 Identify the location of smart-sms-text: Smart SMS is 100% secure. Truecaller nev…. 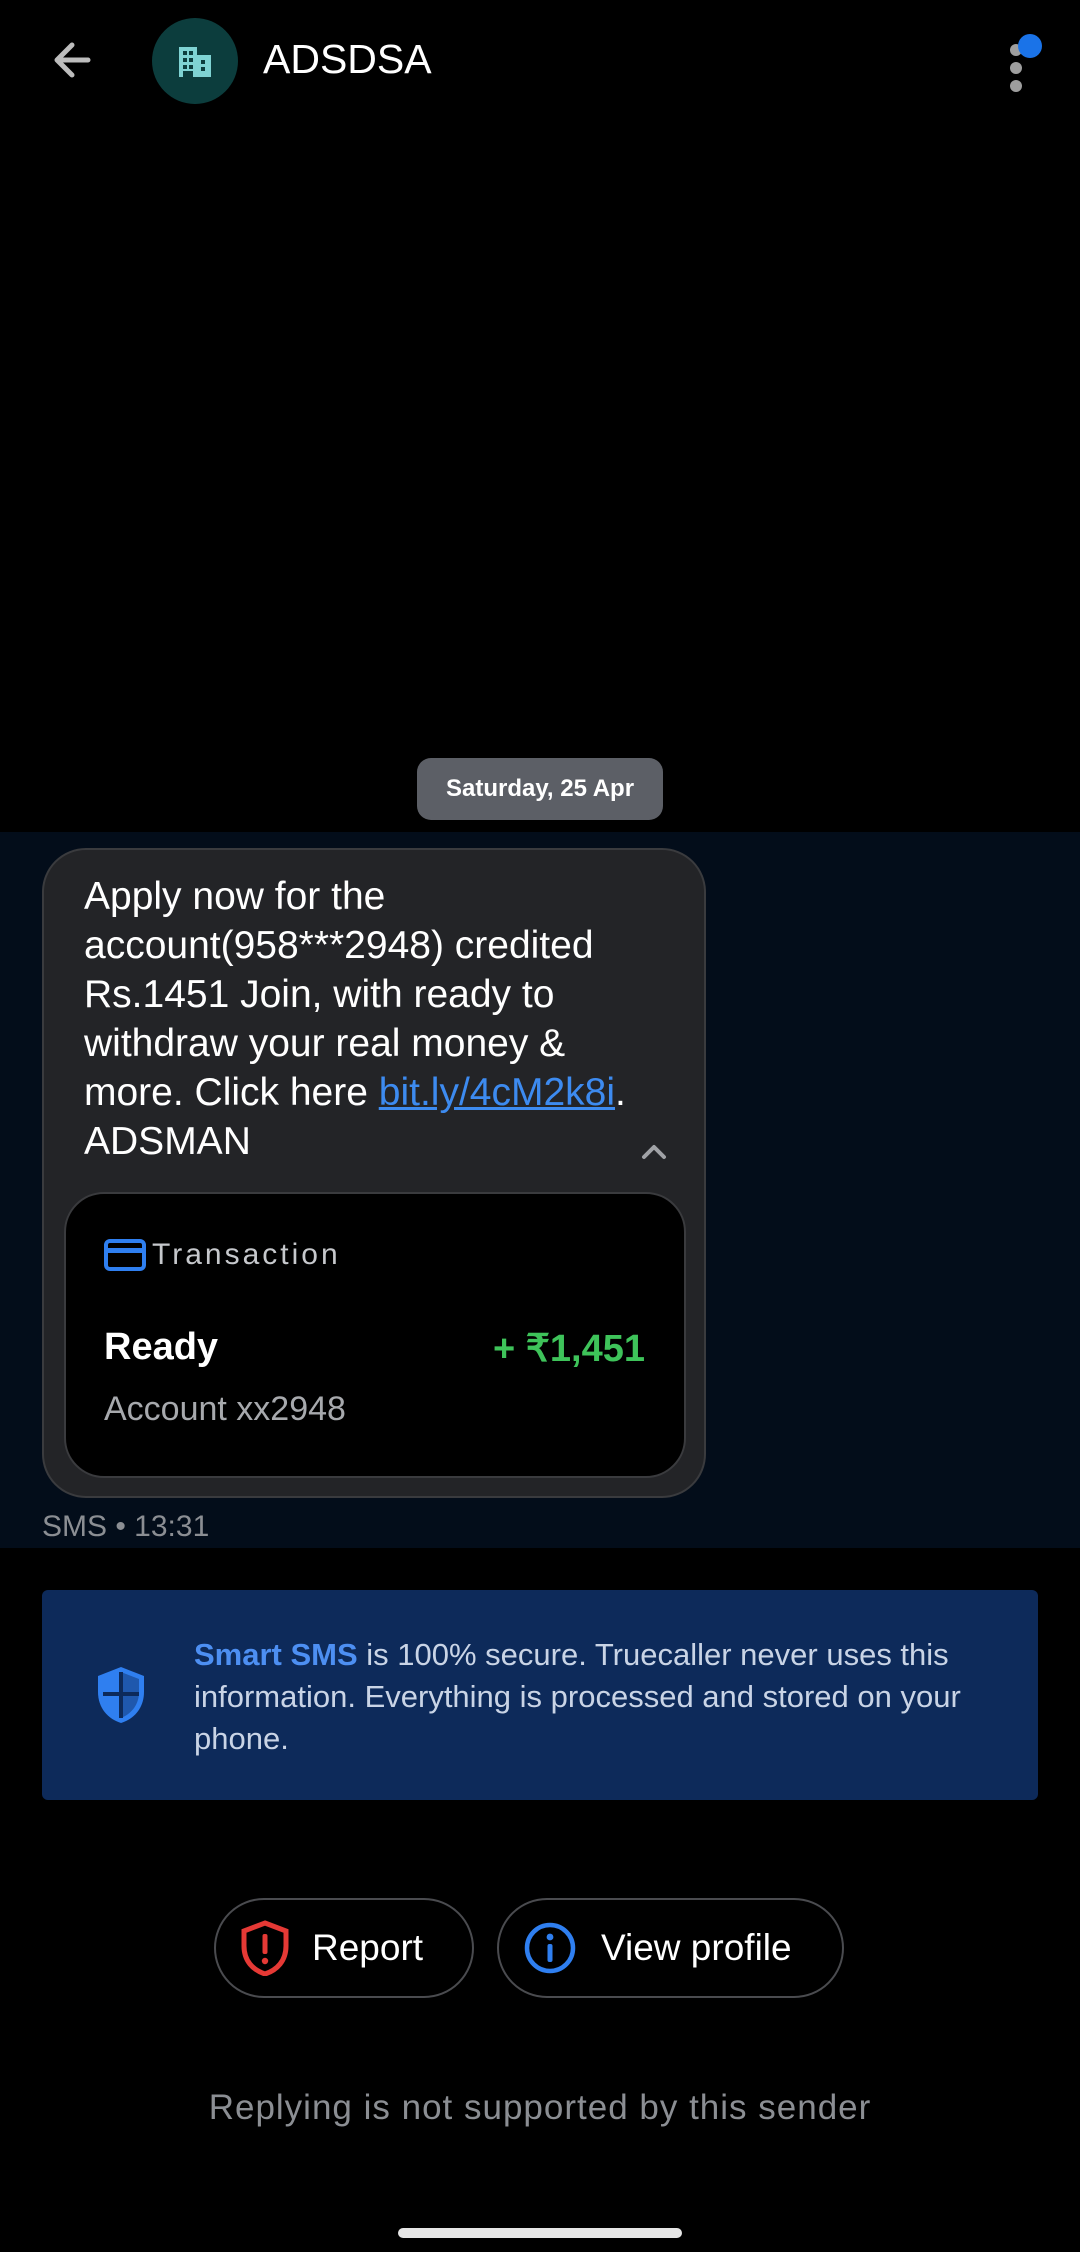
(604, 1697).